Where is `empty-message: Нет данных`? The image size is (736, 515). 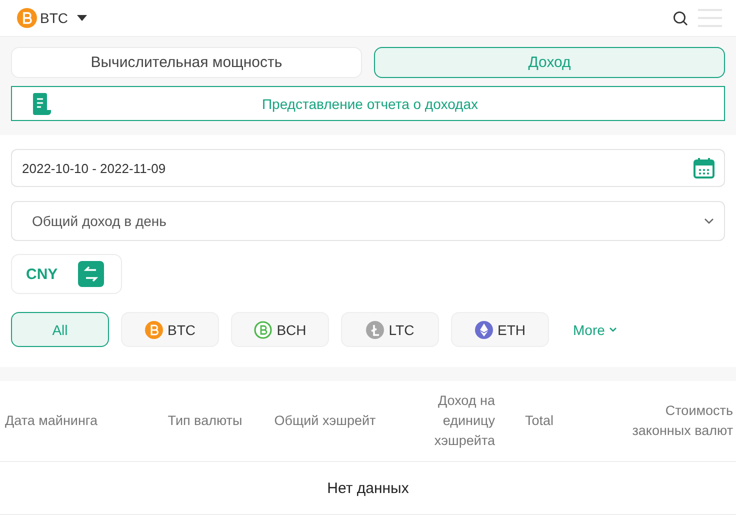
empty-message: Нет данных is located at coordinates (368, 488).